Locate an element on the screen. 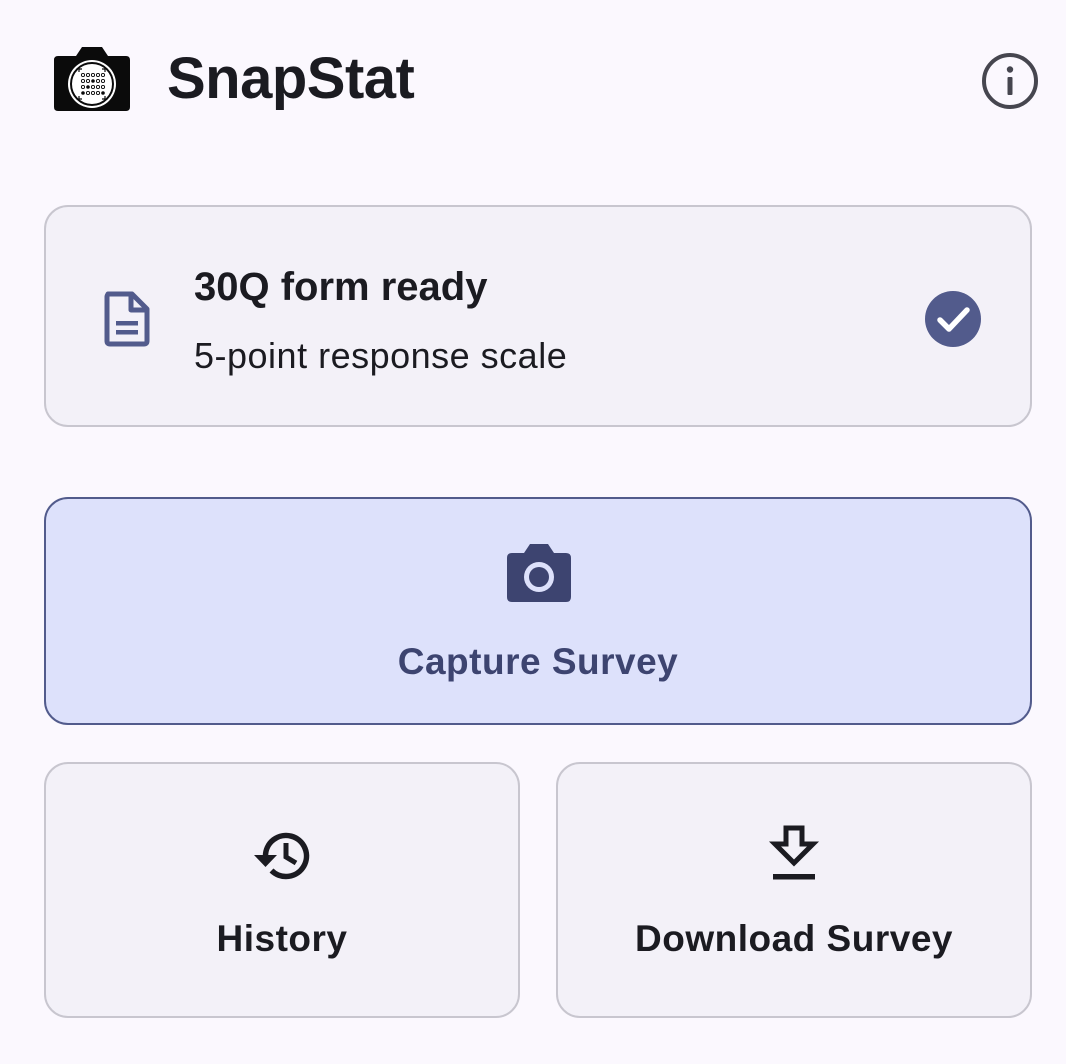 The image size is (1066, 1064). camera-icon is located at coordinates (539, 572).